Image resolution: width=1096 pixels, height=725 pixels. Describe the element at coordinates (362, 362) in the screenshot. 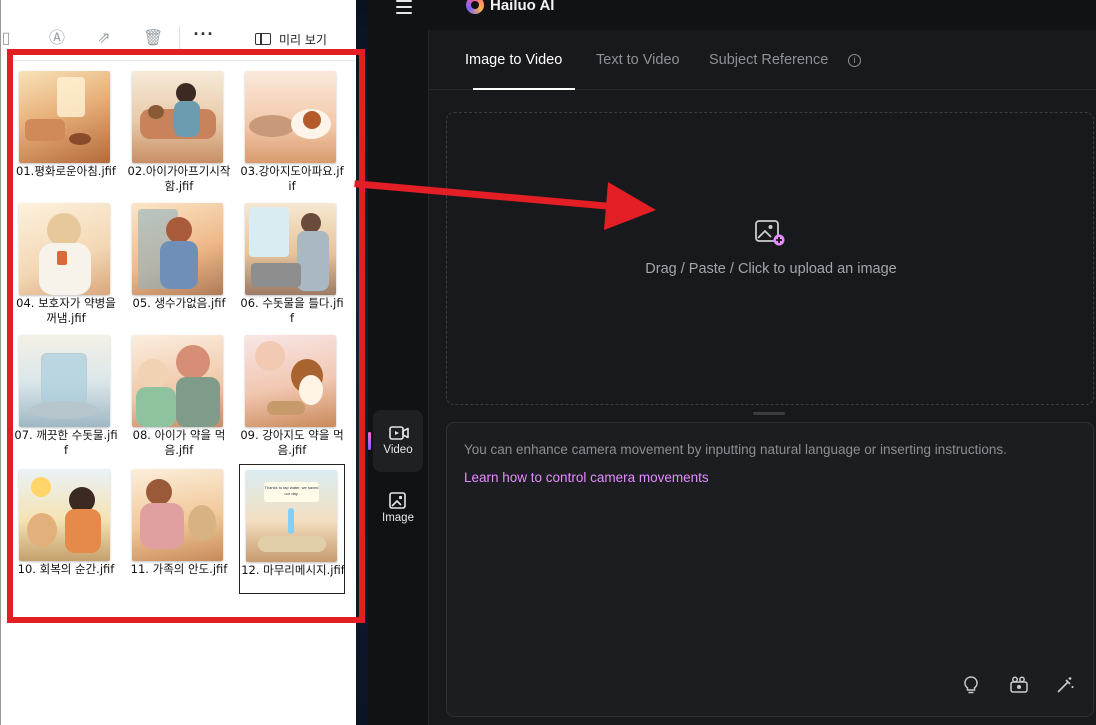

I see `window-divider` at that location.